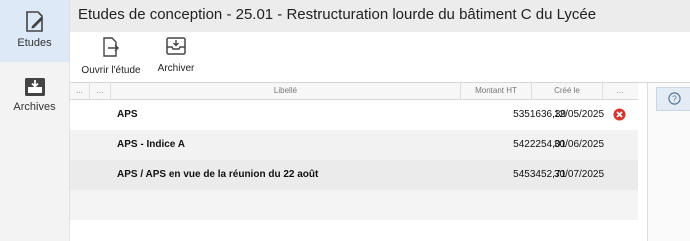 This screenshot has width=690, height=241. I want to click on empty-row, so click(354, 205).